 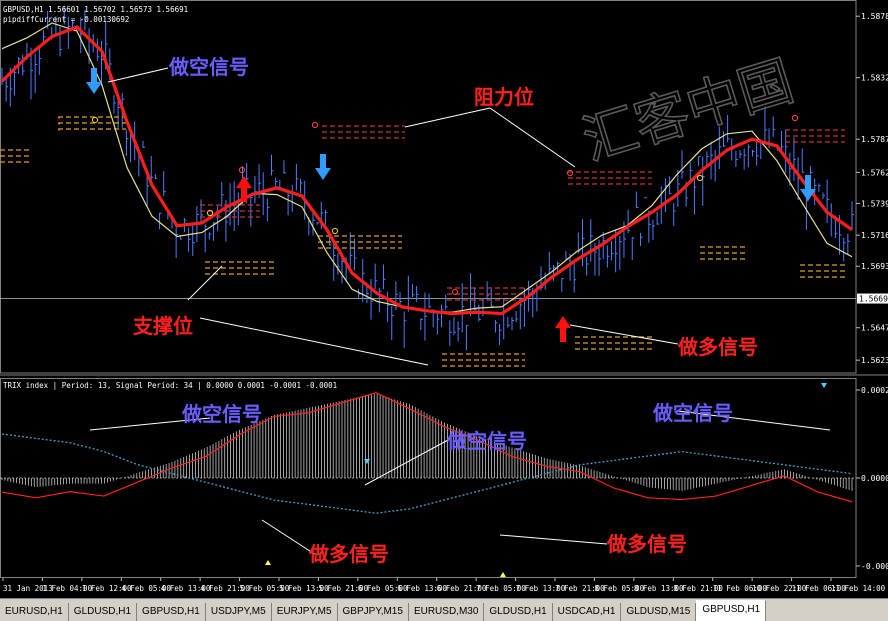 I want to click on time-tick-label: 11 Feb 14:00, so click(x=858, y=588).